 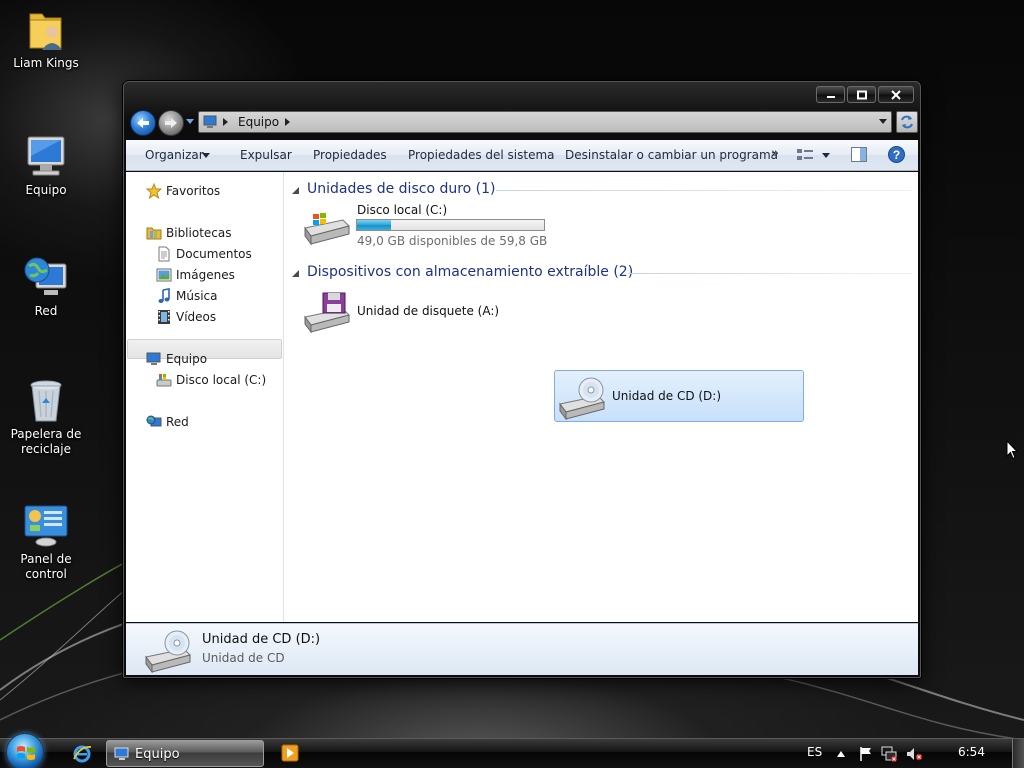 I want to click on network-small-icon, so click(x=154, y=421).